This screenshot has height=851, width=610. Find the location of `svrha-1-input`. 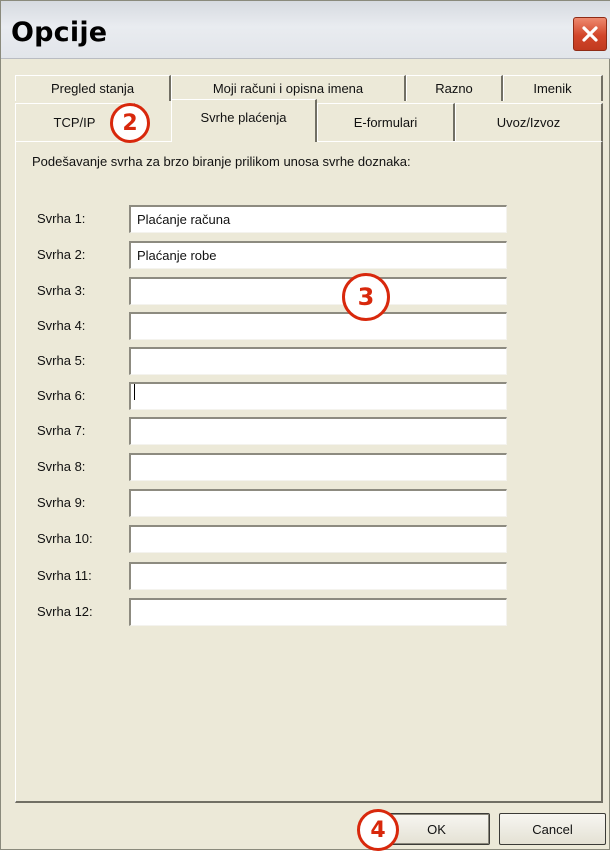

svrha-1-input is located at coordinates (318, 219).